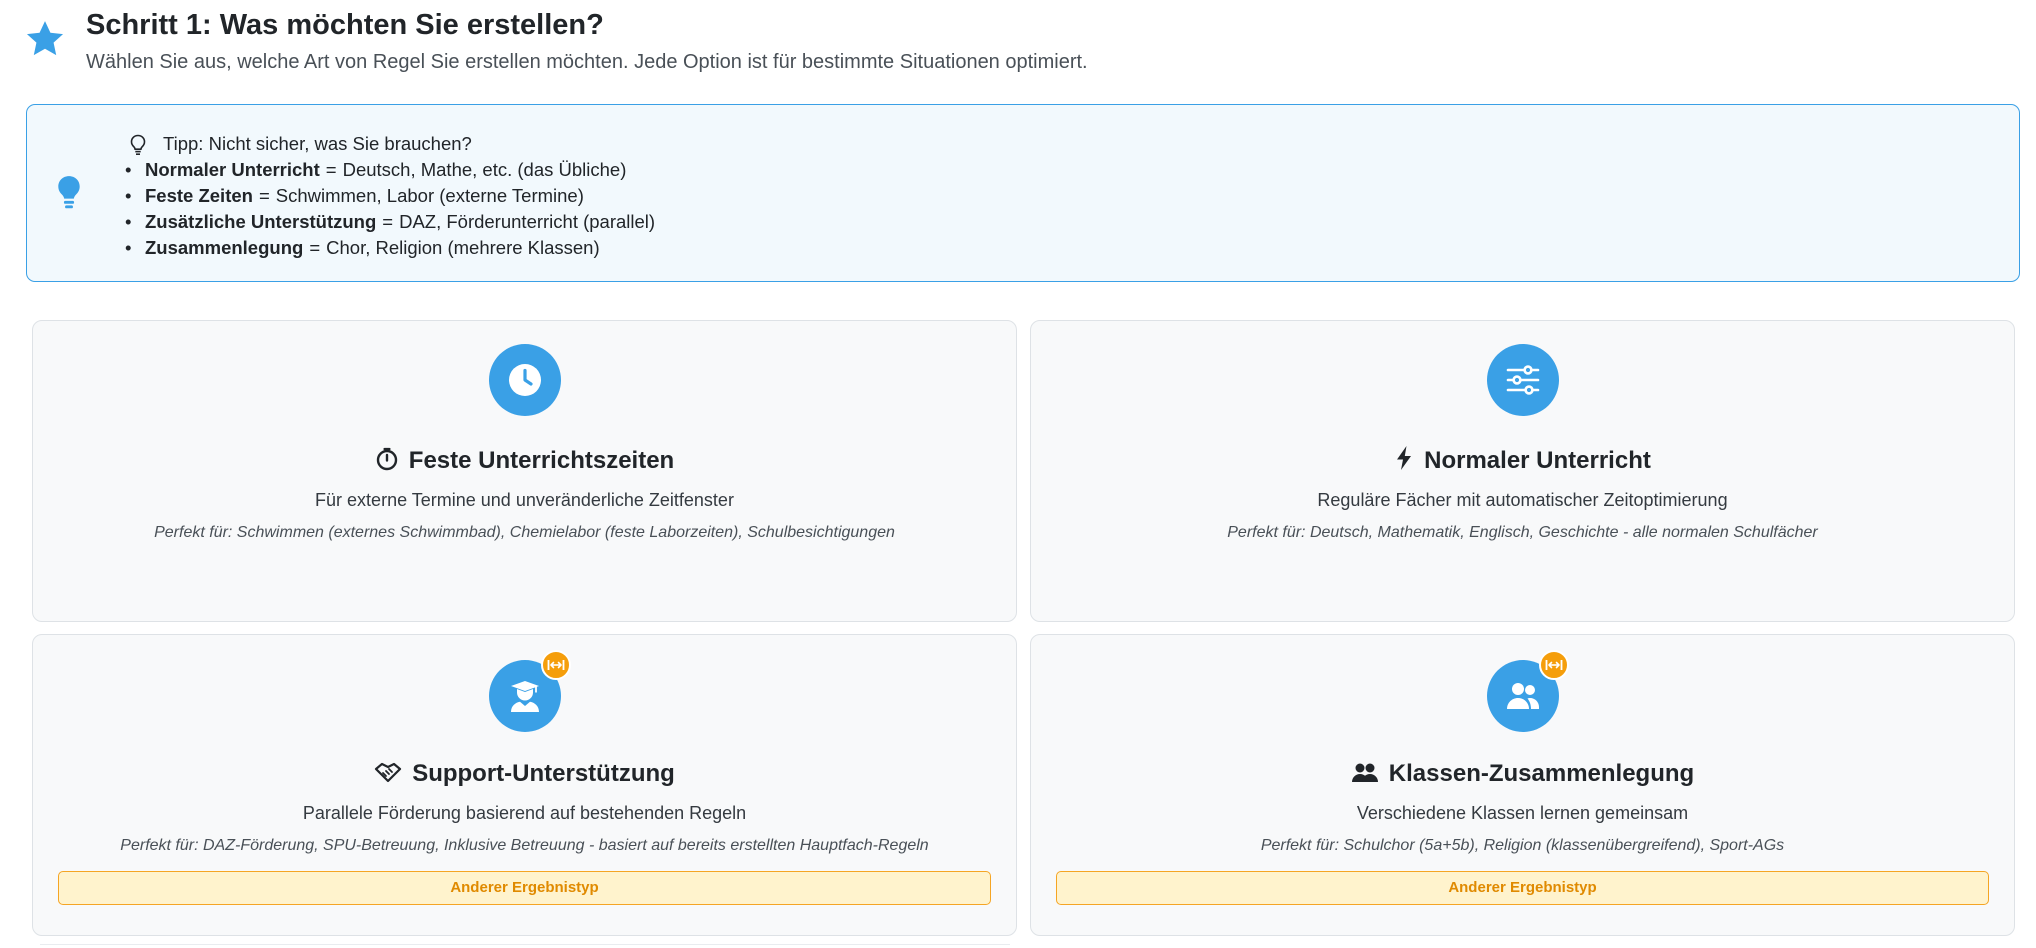  Describe the element at coordinates (463, 247) in the screenshot. I see `tip-text: Chor, Religion (mehrere Klassen)` at that location.